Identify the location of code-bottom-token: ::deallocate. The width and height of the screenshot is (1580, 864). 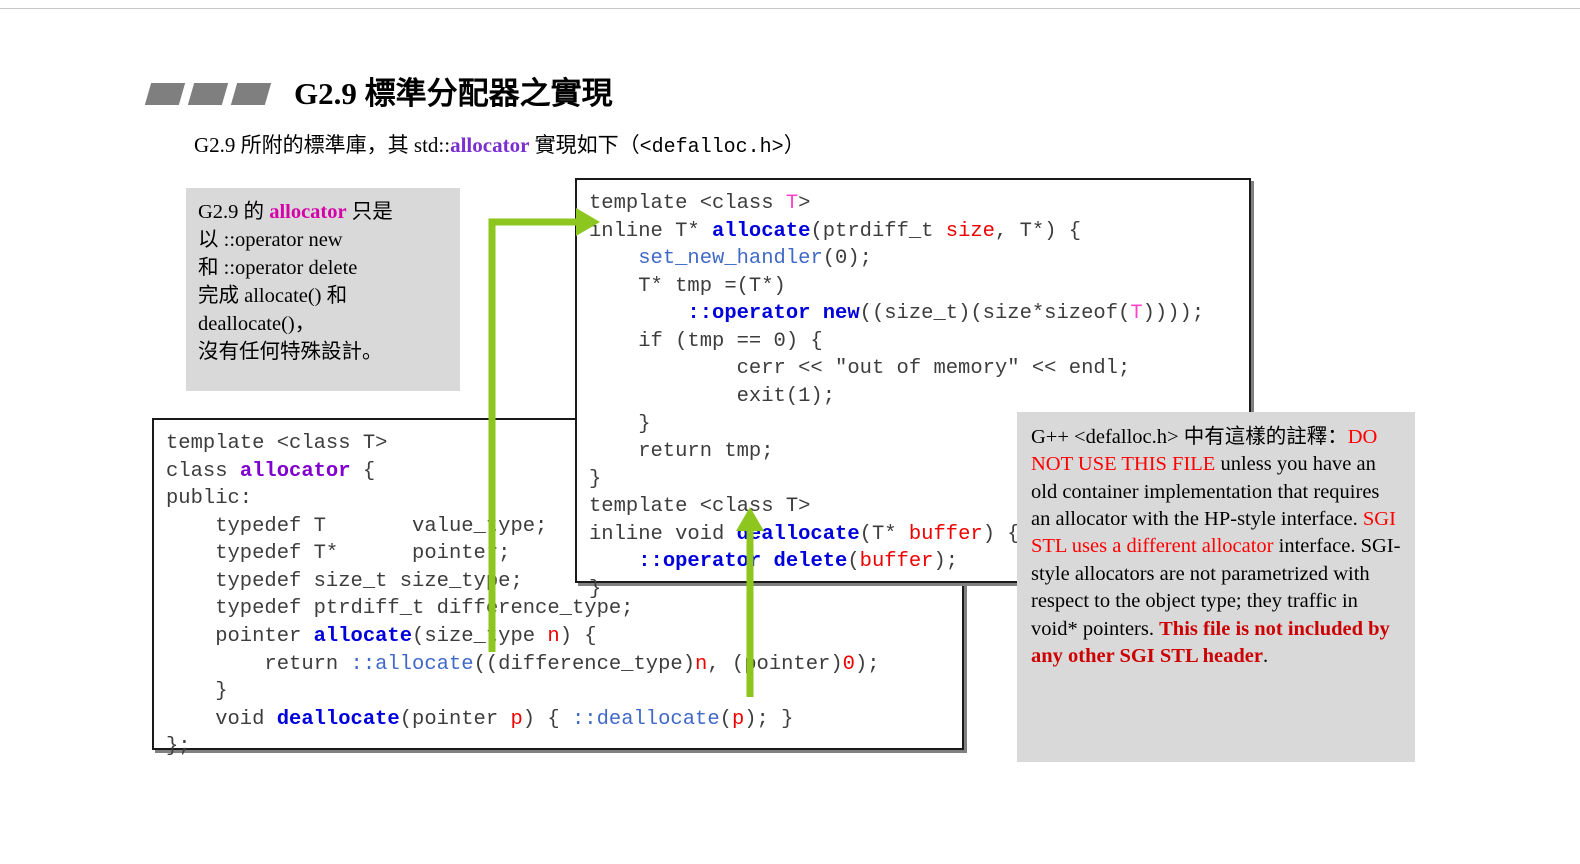
(646, 719).